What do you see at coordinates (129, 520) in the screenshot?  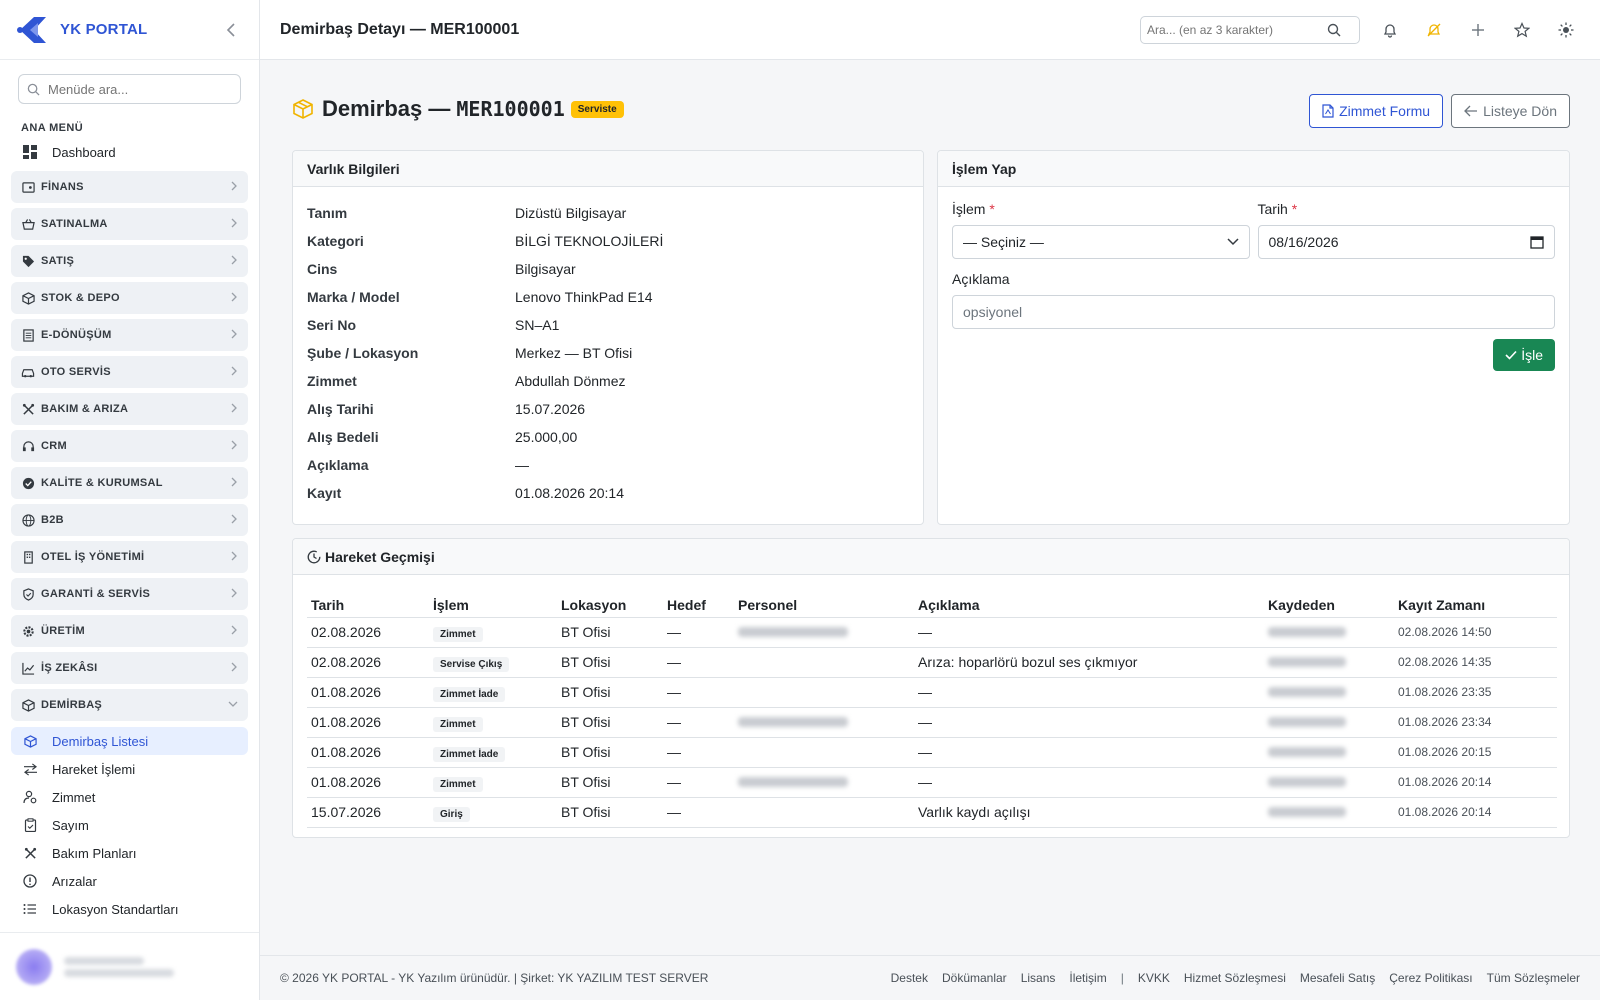 I see `sidebar-group-9: B2B` at bounding box center [129, 520].